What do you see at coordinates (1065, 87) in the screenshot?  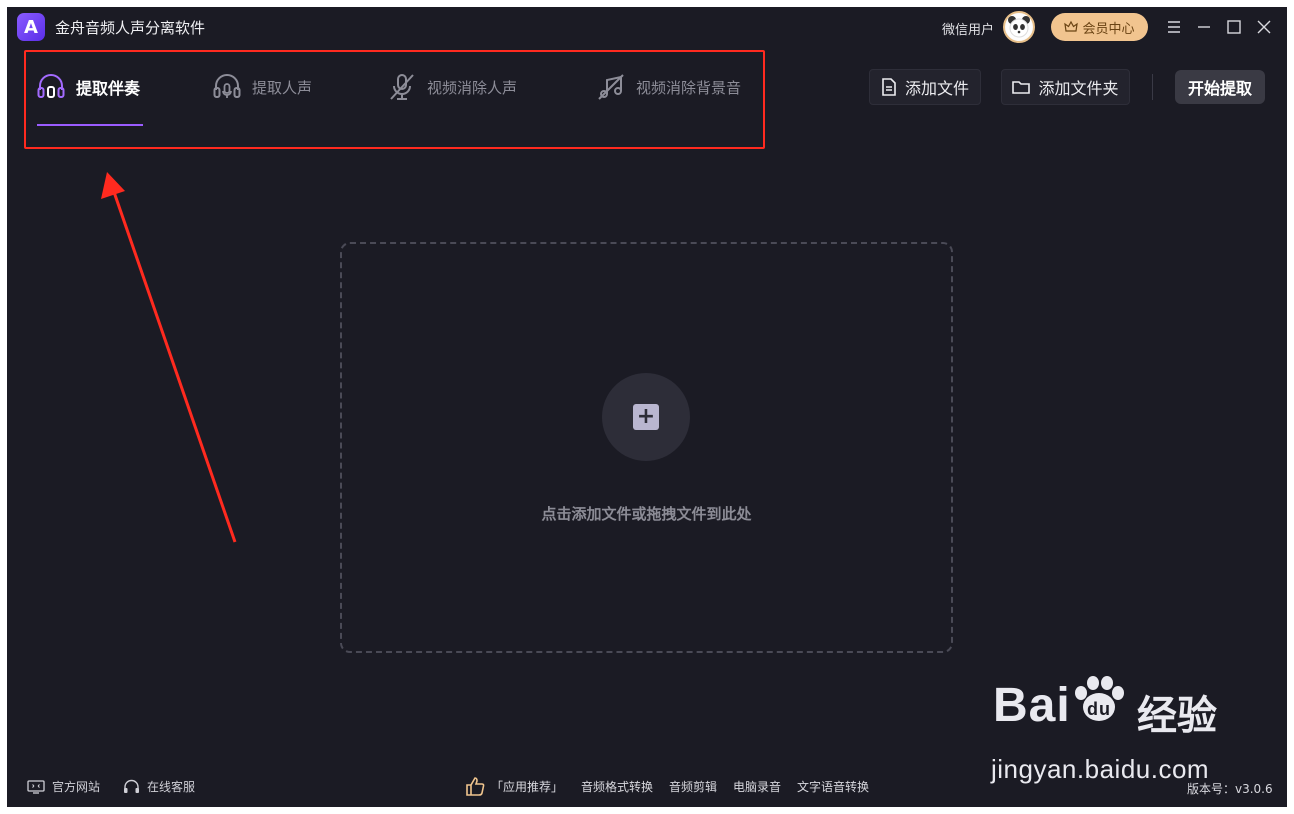 I see `add-folder-button: 添加文件夹` at bounding box center [1065, 87].